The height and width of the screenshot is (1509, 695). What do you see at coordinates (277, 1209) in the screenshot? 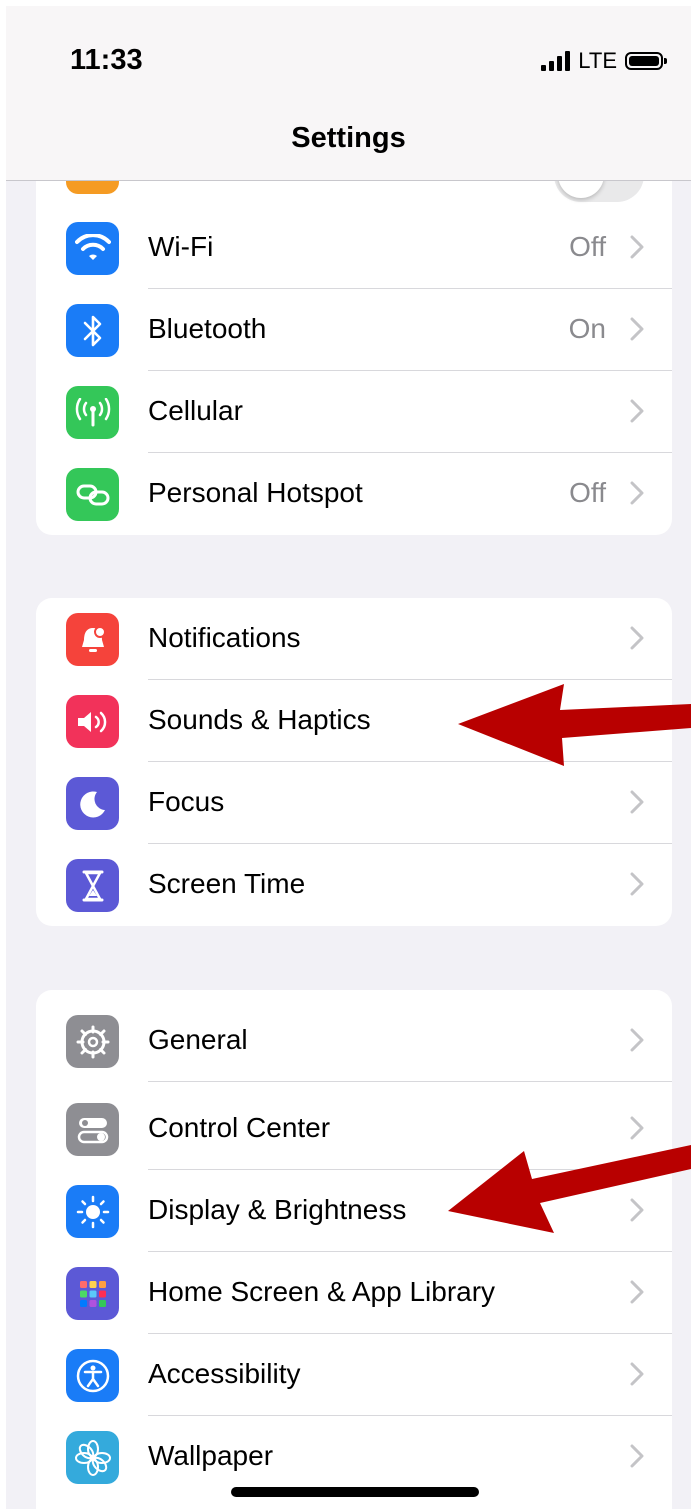
I see `display-brightness-label: Display & Brightness` at bounding box center [277, 1209].